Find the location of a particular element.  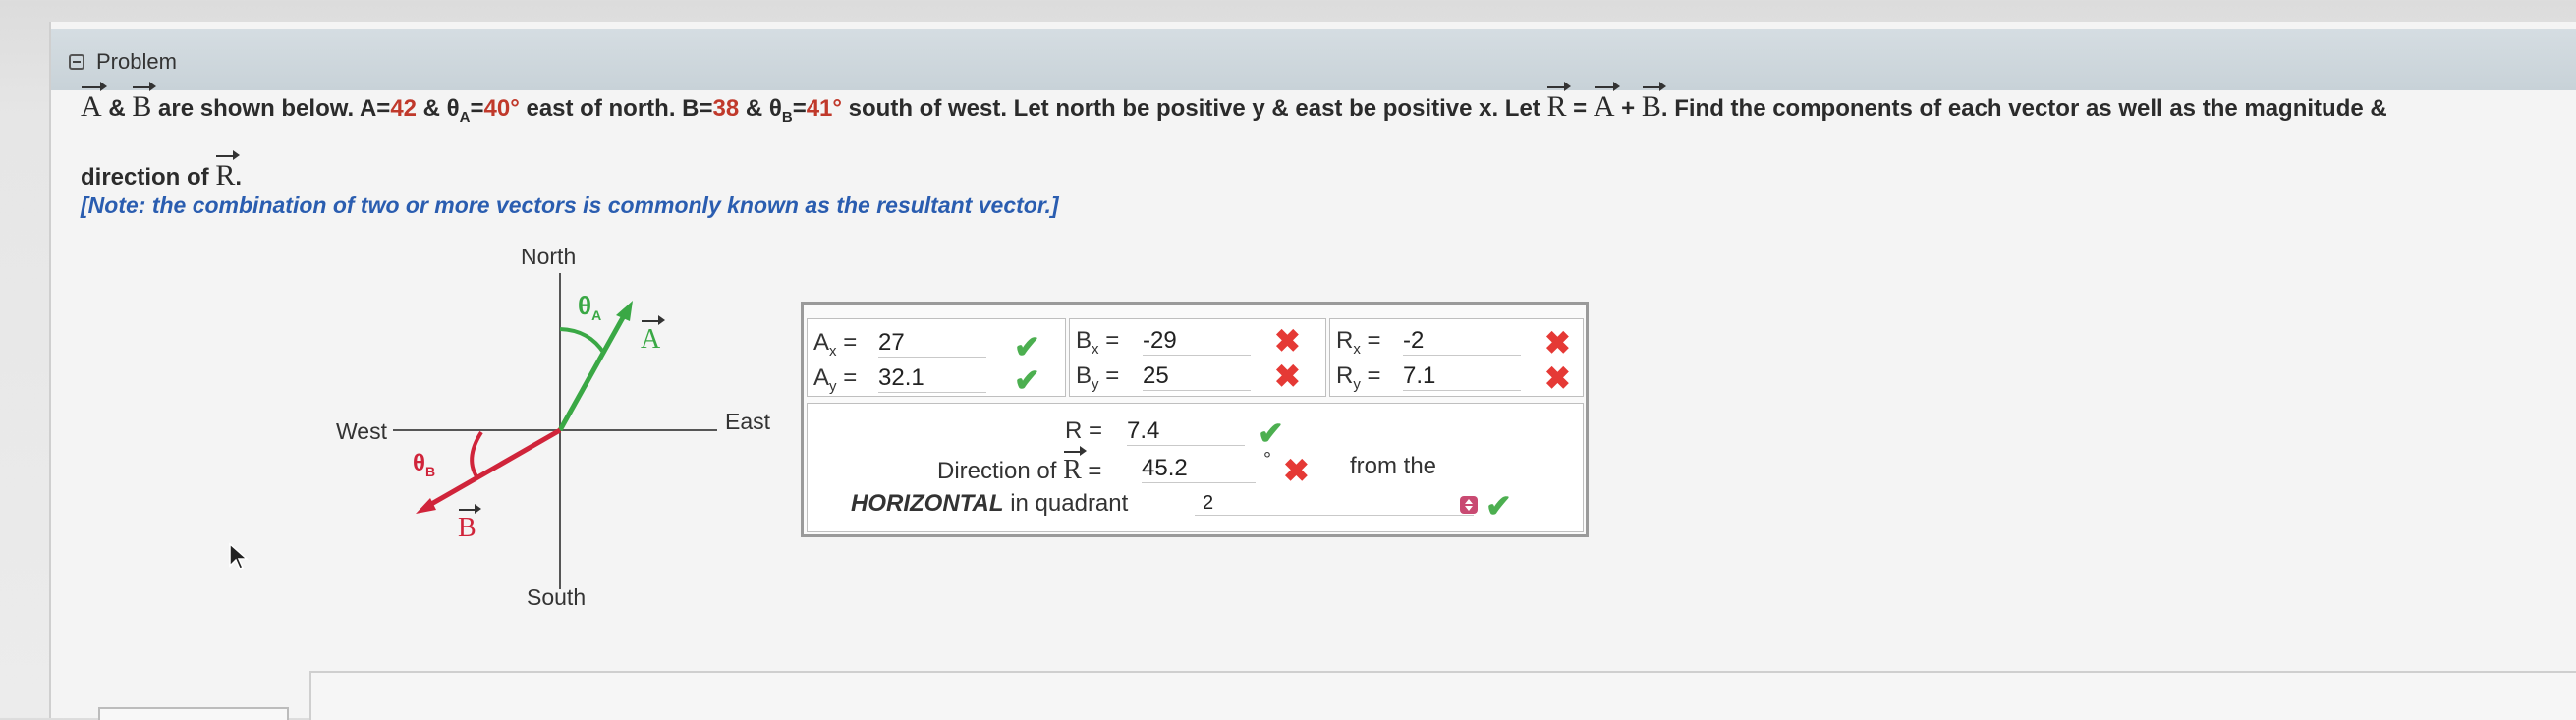

vector-diagram: North South East West θA θB A B is located at coordinates (560, 427).